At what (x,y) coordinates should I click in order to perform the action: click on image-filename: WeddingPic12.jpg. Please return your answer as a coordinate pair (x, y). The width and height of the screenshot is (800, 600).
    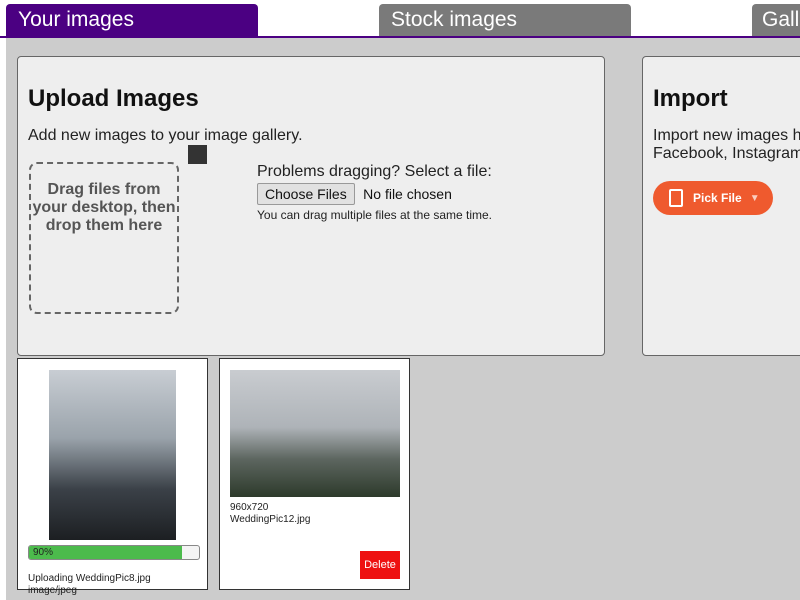
    Looking at the image, I should click on (270, 519).